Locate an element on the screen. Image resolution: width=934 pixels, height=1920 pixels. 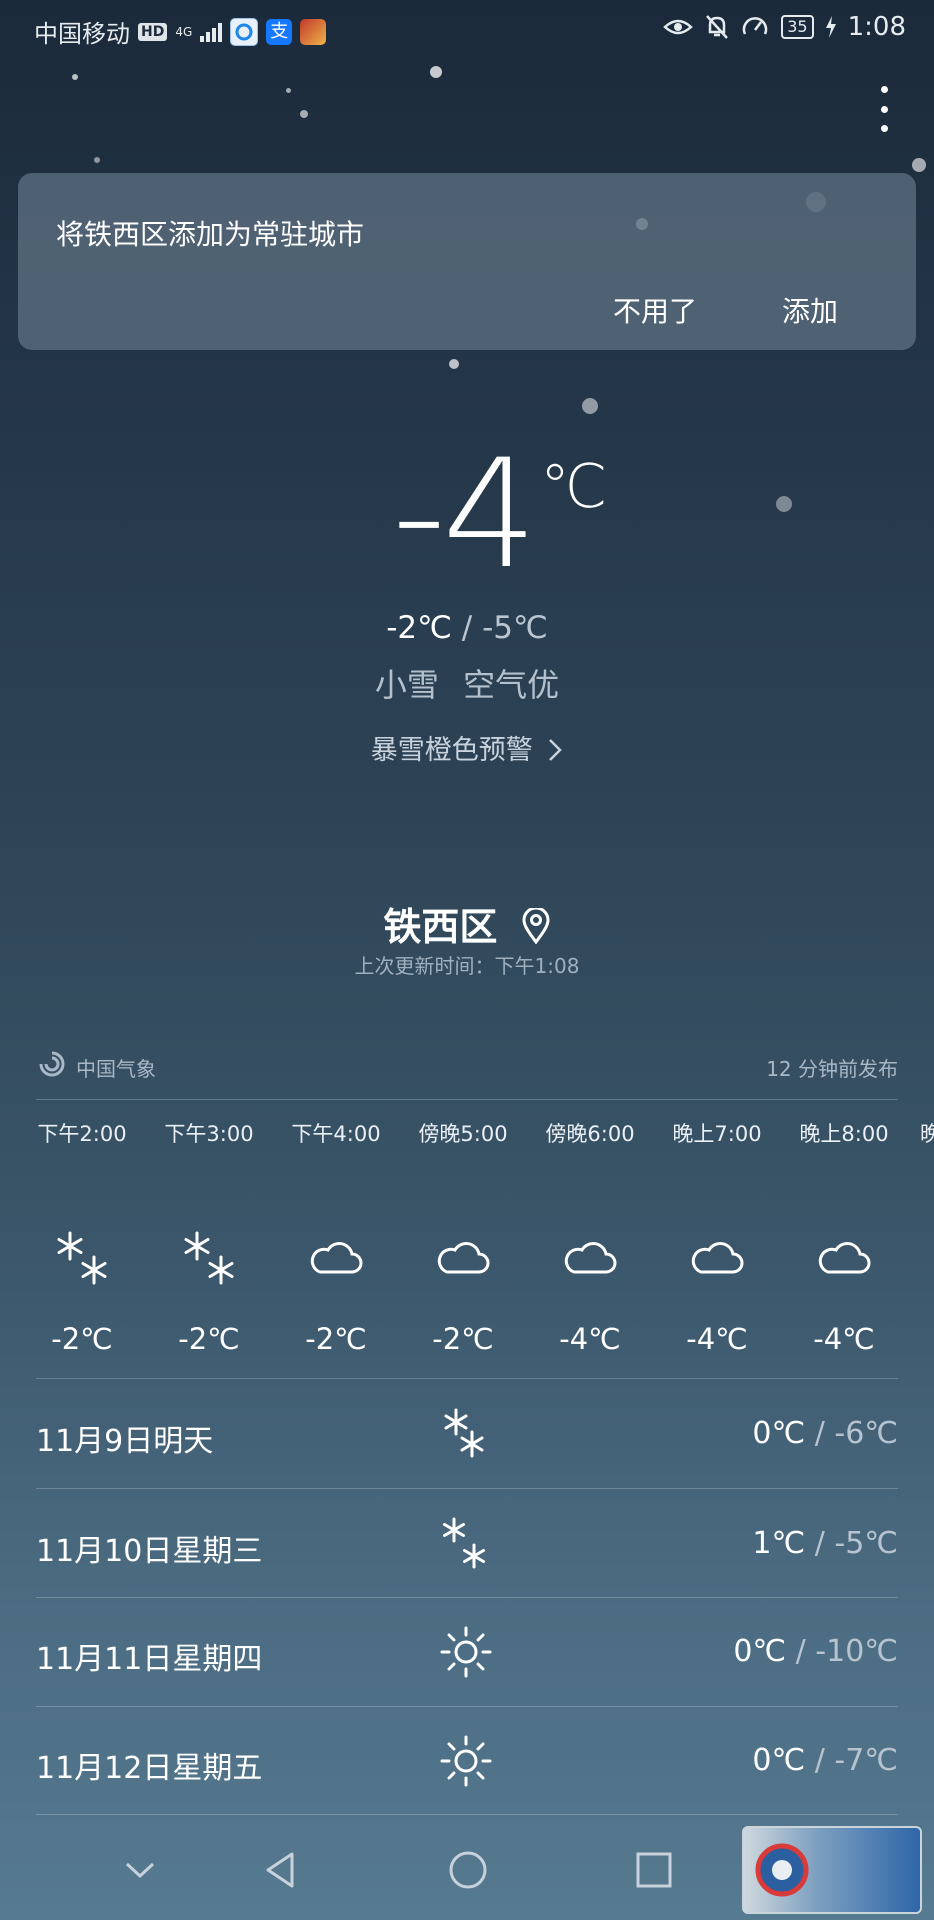
game-app-icon is located at coordinates (313, 31).